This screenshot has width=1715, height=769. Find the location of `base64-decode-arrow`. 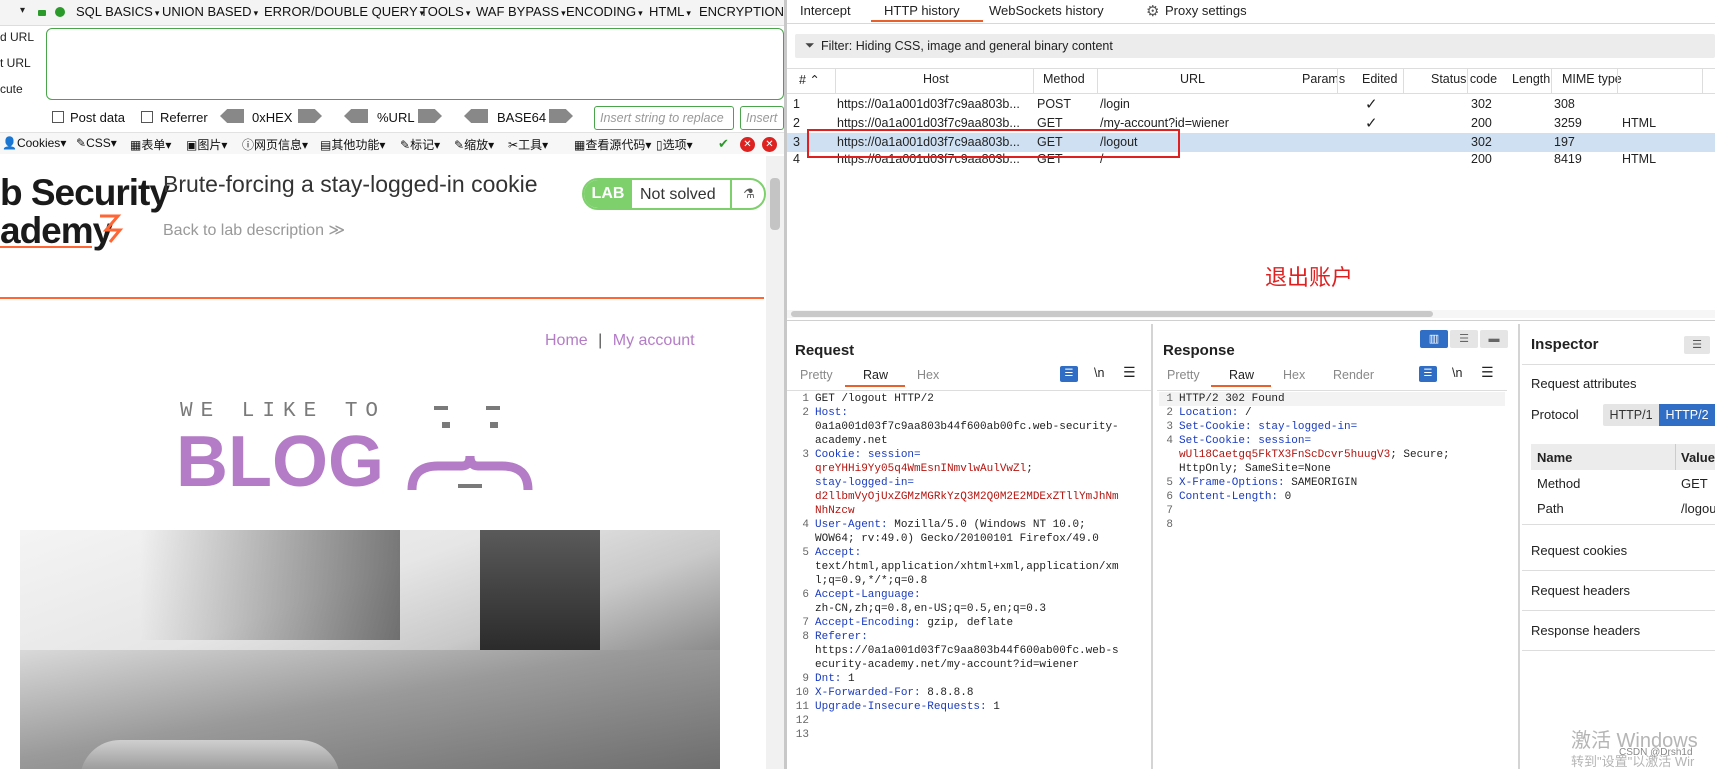

base64-decode-arrow is located at coordinates (476, 116).